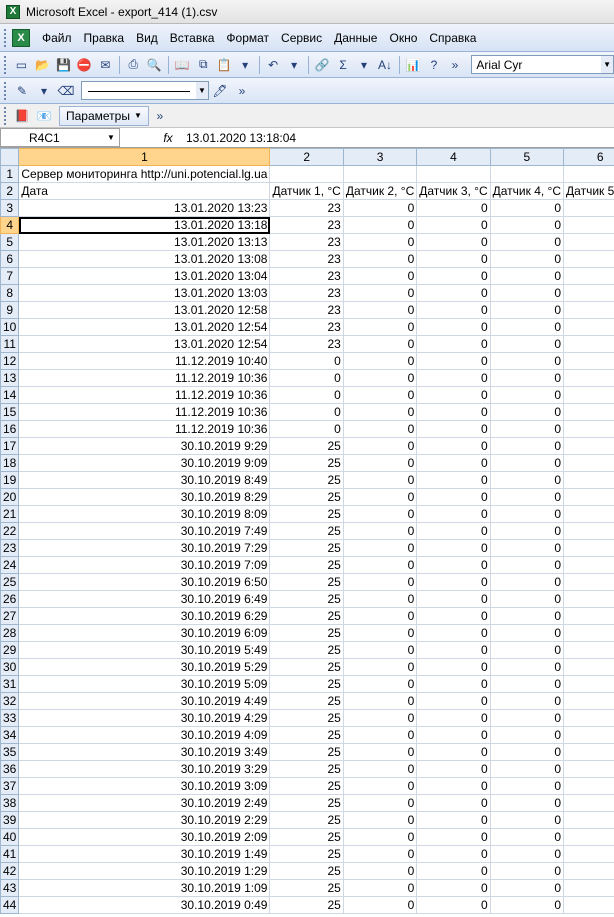 The width and height of the screenshot is (614, 917). Describe the element at coordinates (144, 599) in the screenshot. I see `date-cell: 30.10.2019 6:49` at that location.